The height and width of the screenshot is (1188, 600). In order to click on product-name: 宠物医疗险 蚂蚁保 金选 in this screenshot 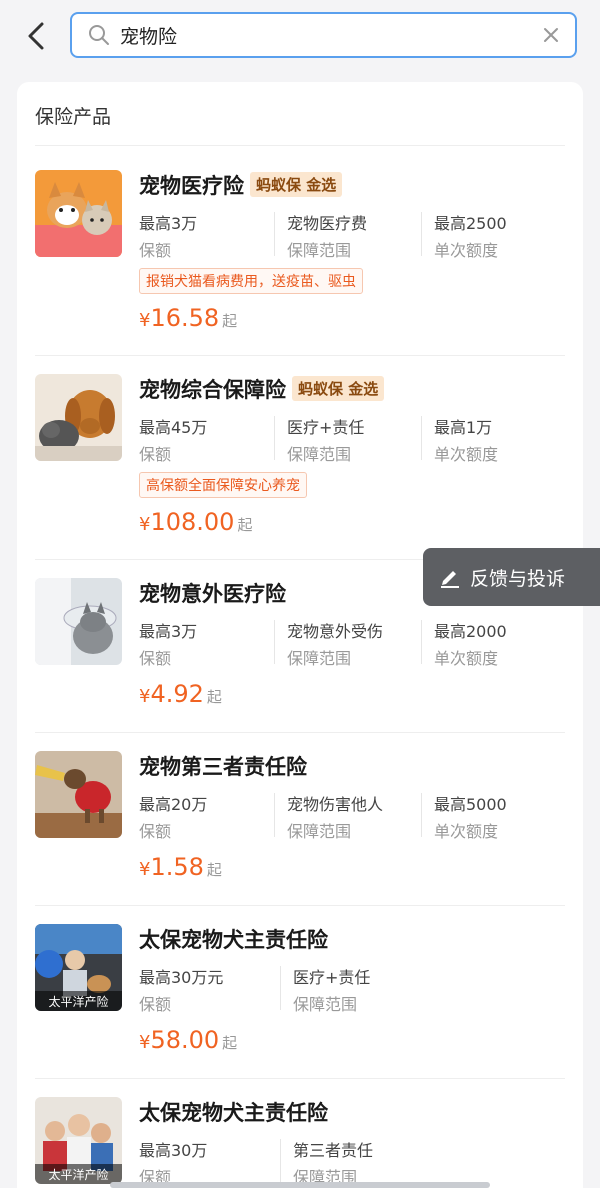, I will do `click(241, 185)`.